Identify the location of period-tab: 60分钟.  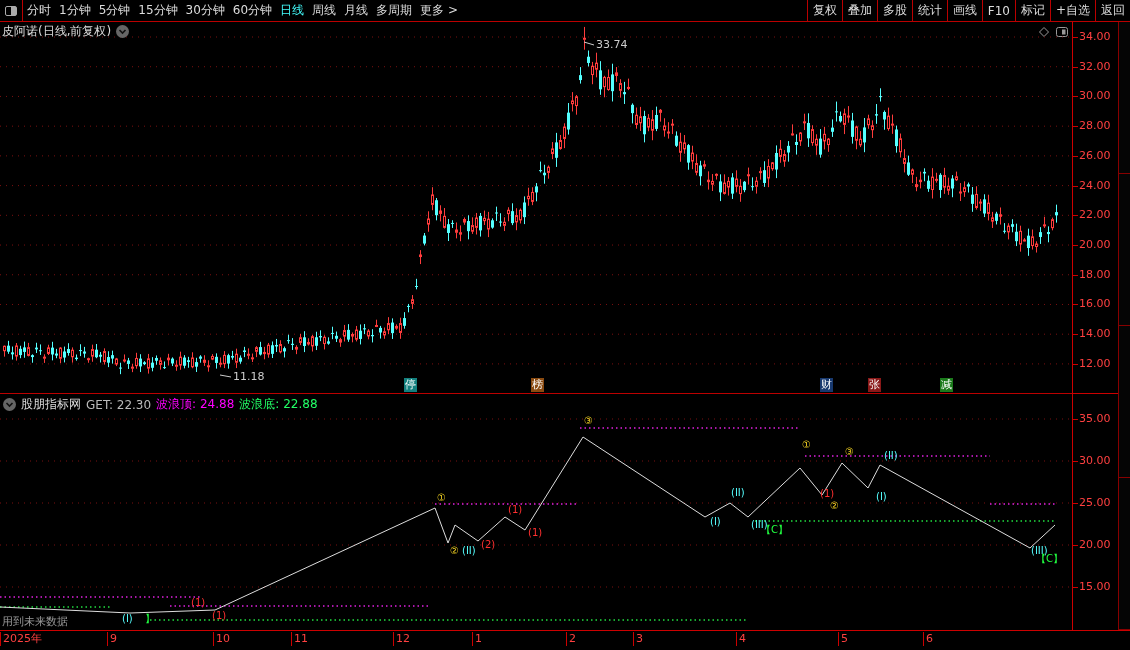
(252, 10).